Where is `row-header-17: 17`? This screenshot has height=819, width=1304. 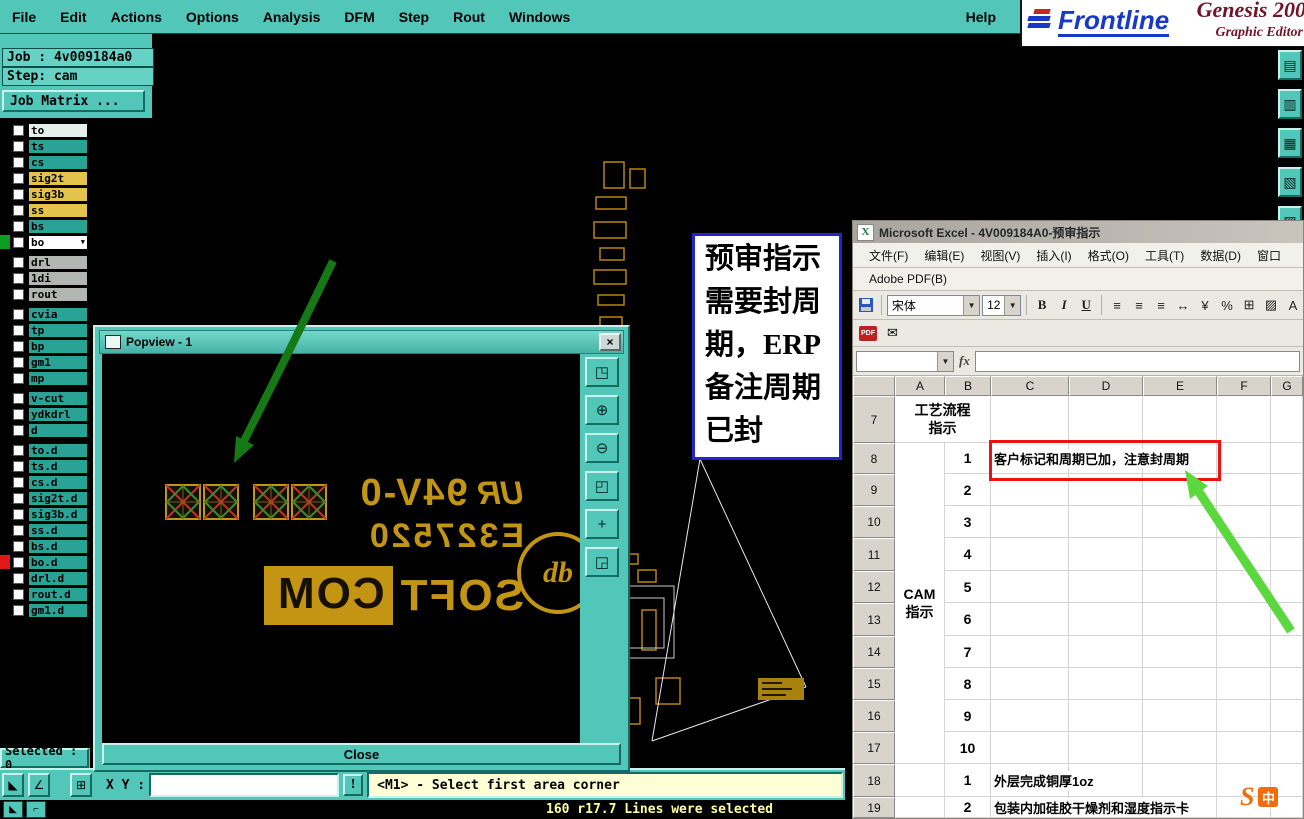 row-header-17: 17 is located at coordinates (874, 748).